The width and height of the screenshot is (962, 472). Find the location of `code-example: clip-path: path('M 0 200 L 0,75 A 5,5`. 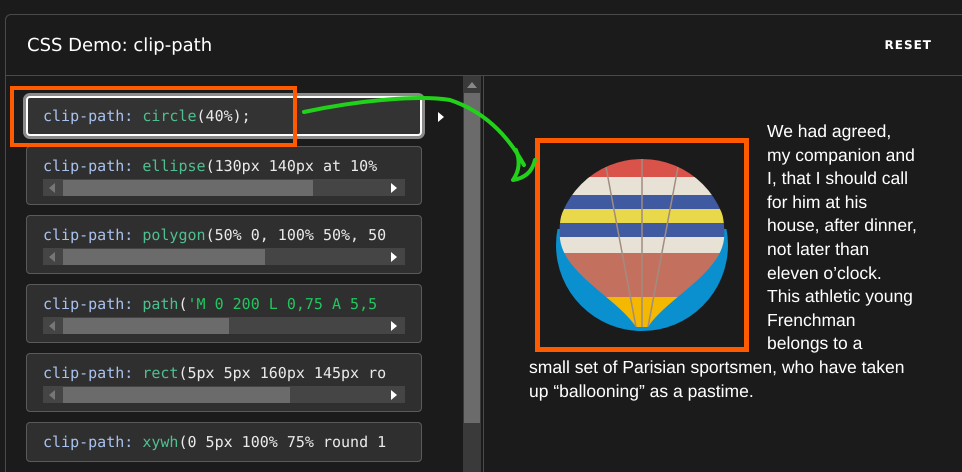

code-example: clip-path: path('M 0 200 L 0,75 A 5,5 is located at coordinates (224, 313).